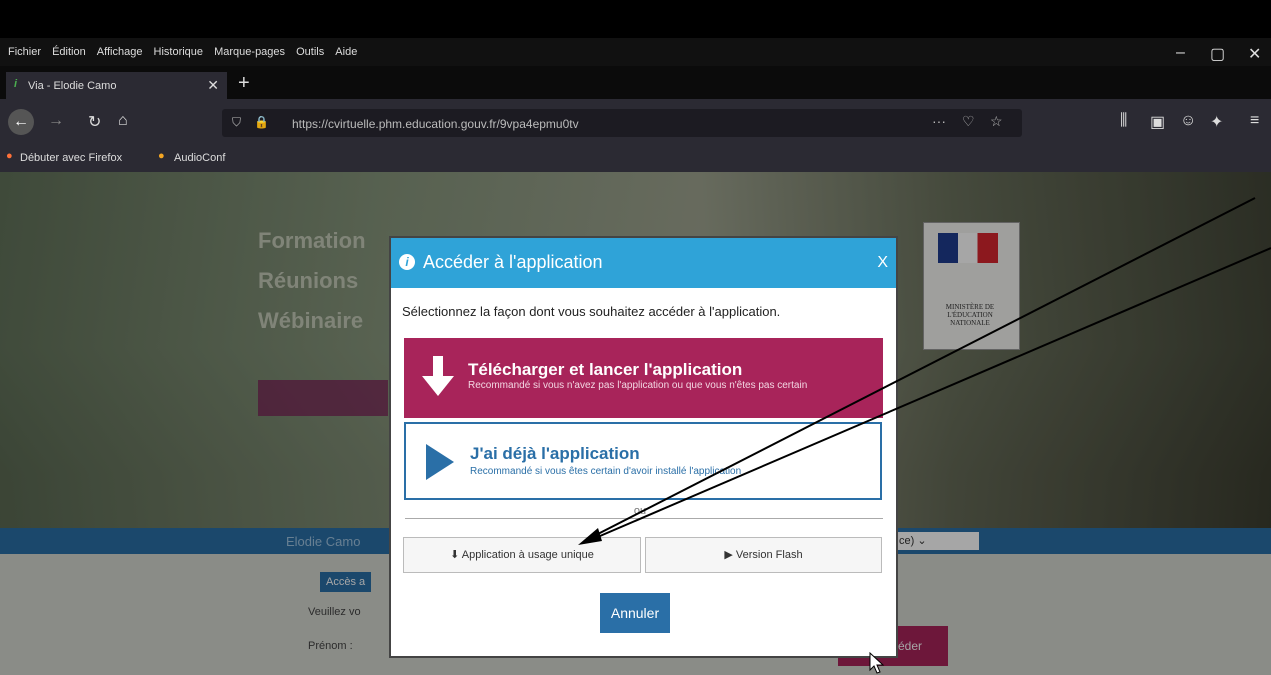  What do you see at coordinates (635, 19) in the screenshot?
I see `top-black-bar` at bounding box center [635, 19].